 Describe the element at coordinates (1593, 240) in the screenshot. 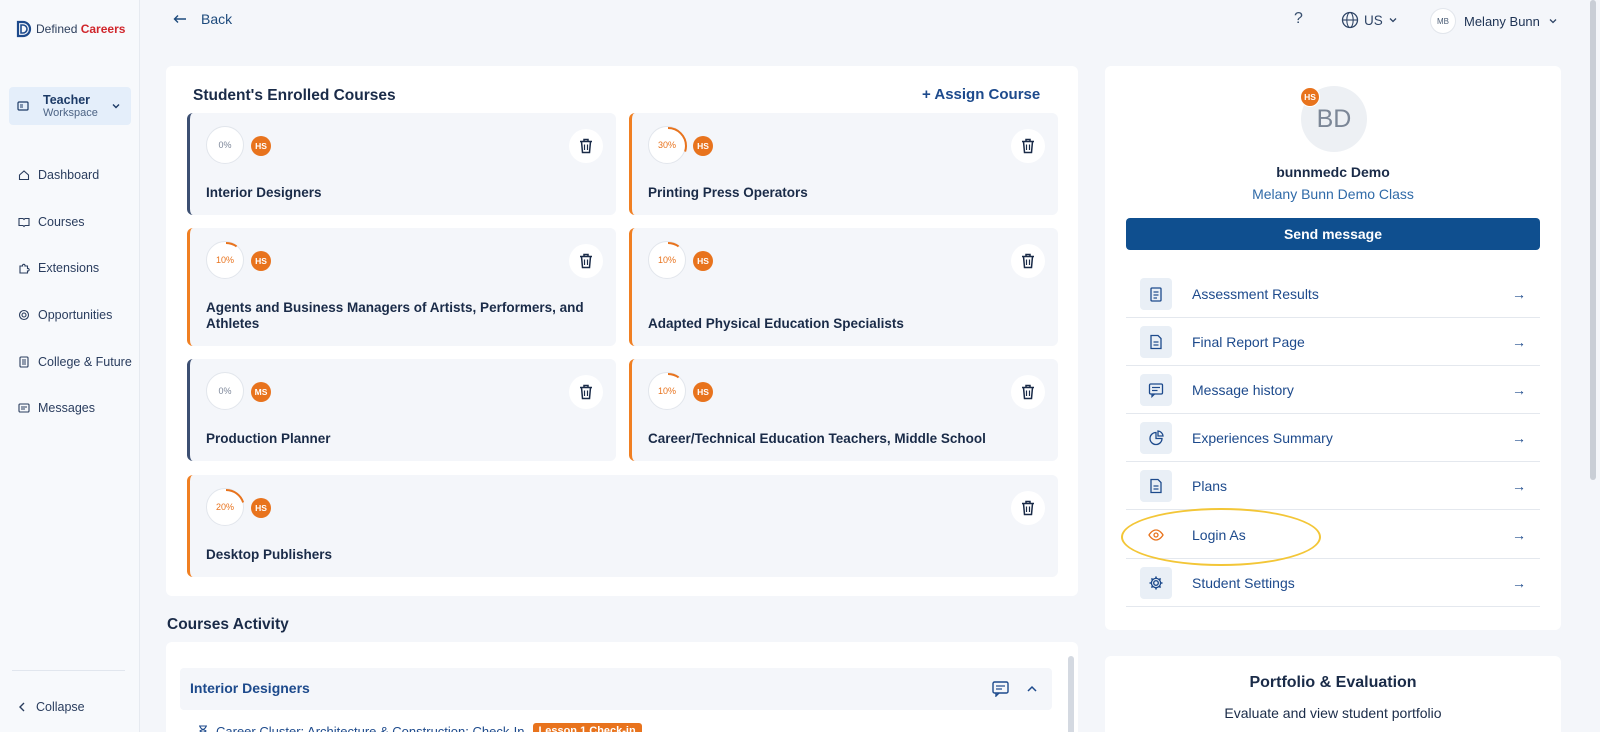

I see `page-scrollbar` at that location.